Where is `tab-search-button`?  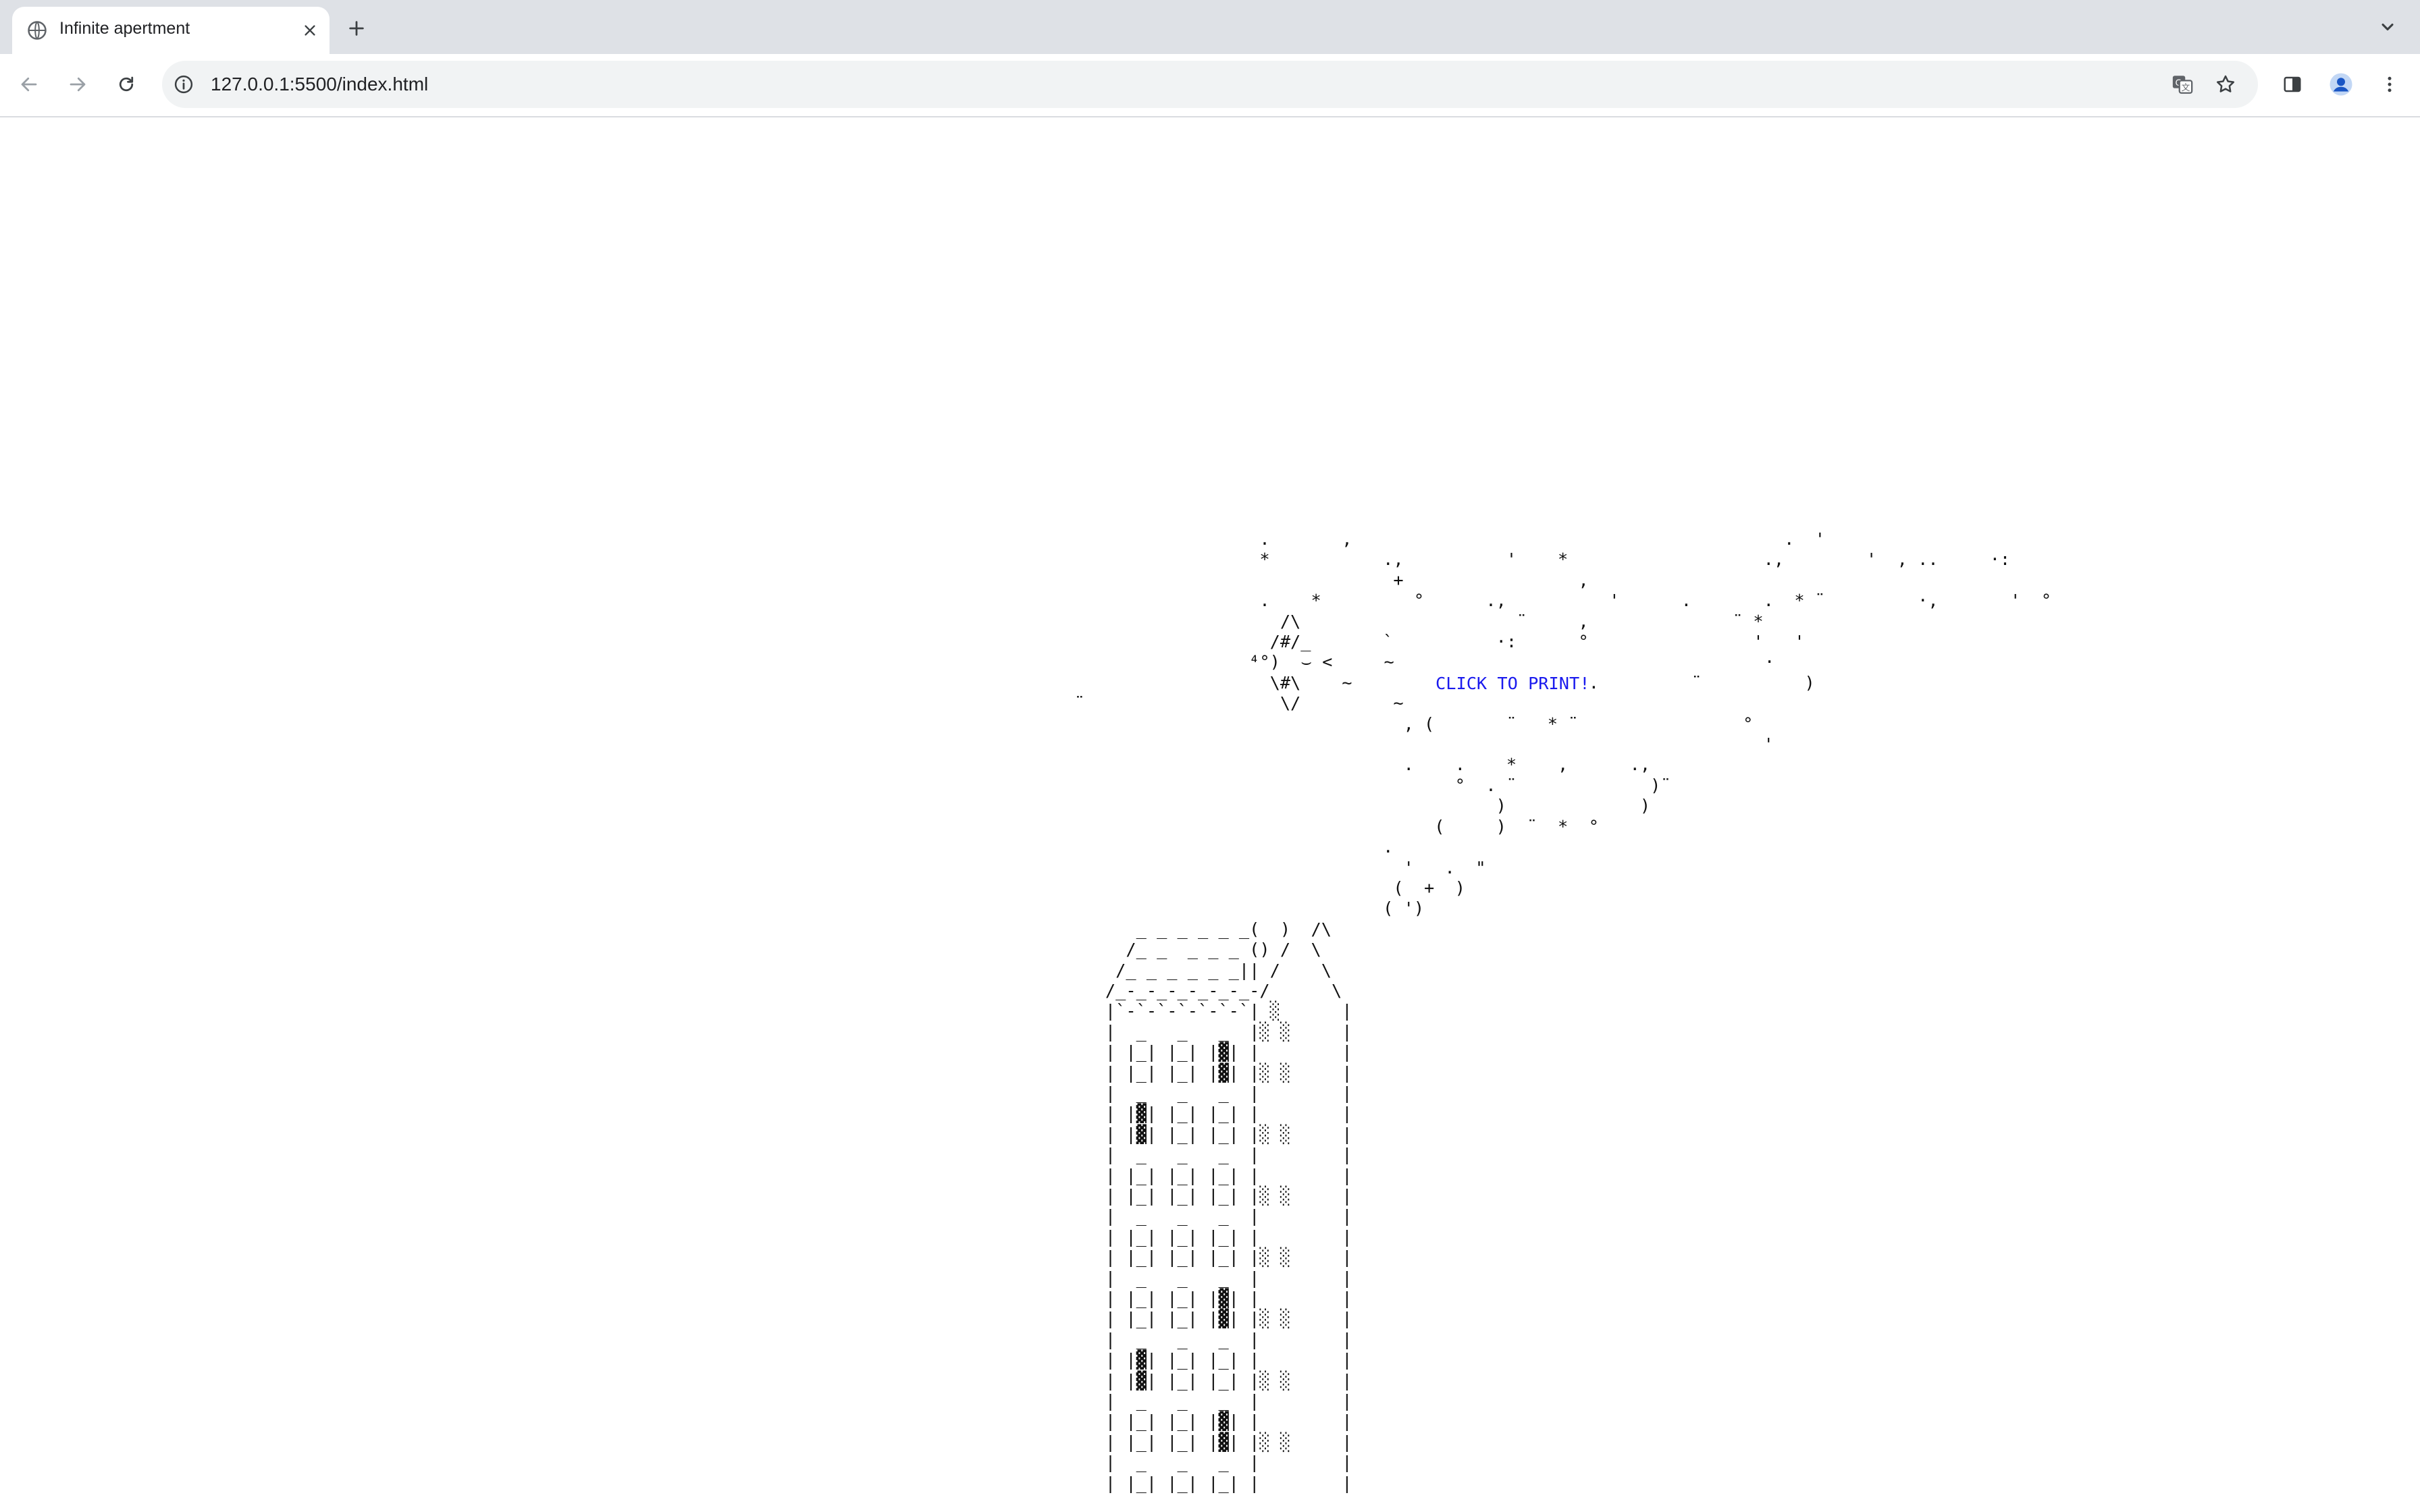
tab-search-button is located at coordinates (2387, 27).